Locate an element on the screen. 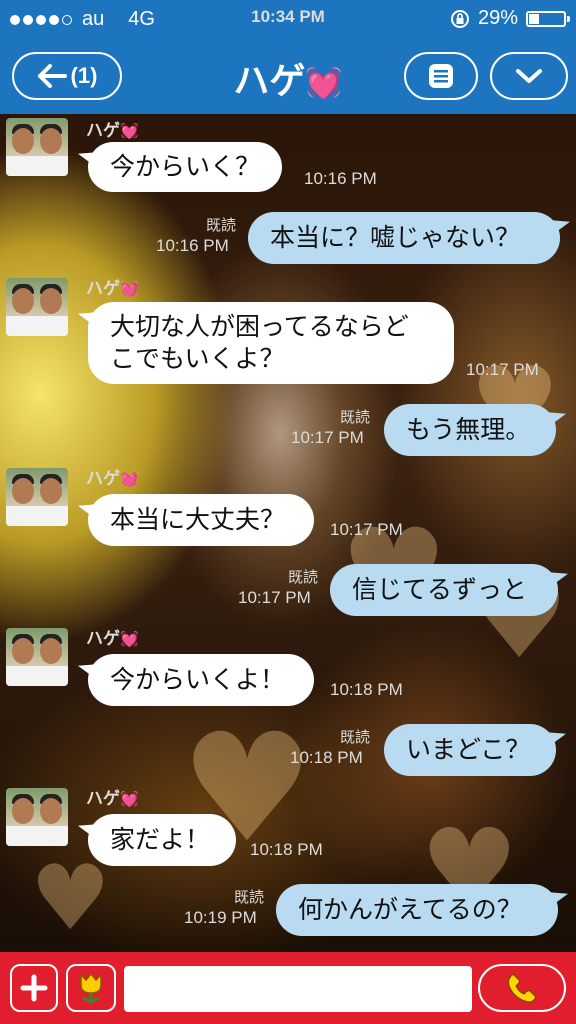  list-menu-icon is located at coordinates (441, 76).